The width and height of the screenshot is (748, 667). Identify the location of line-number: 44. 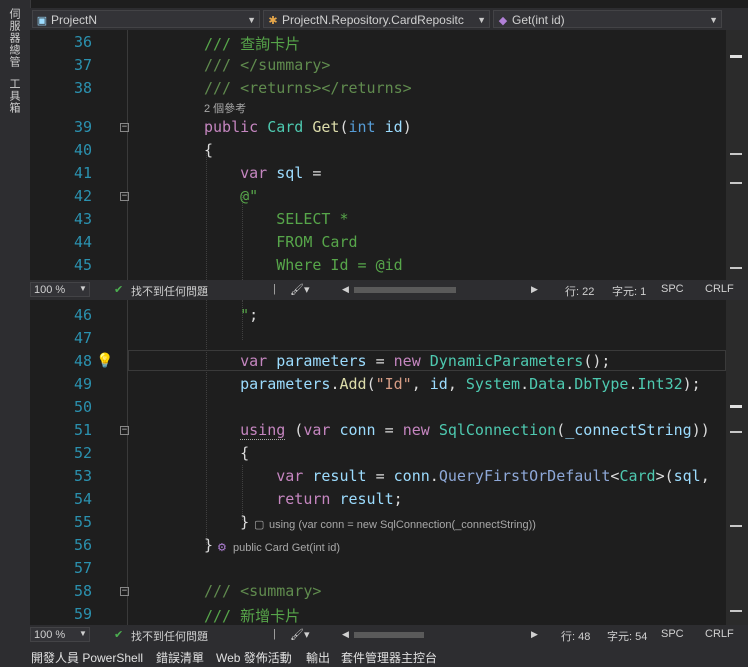
(82, 242).